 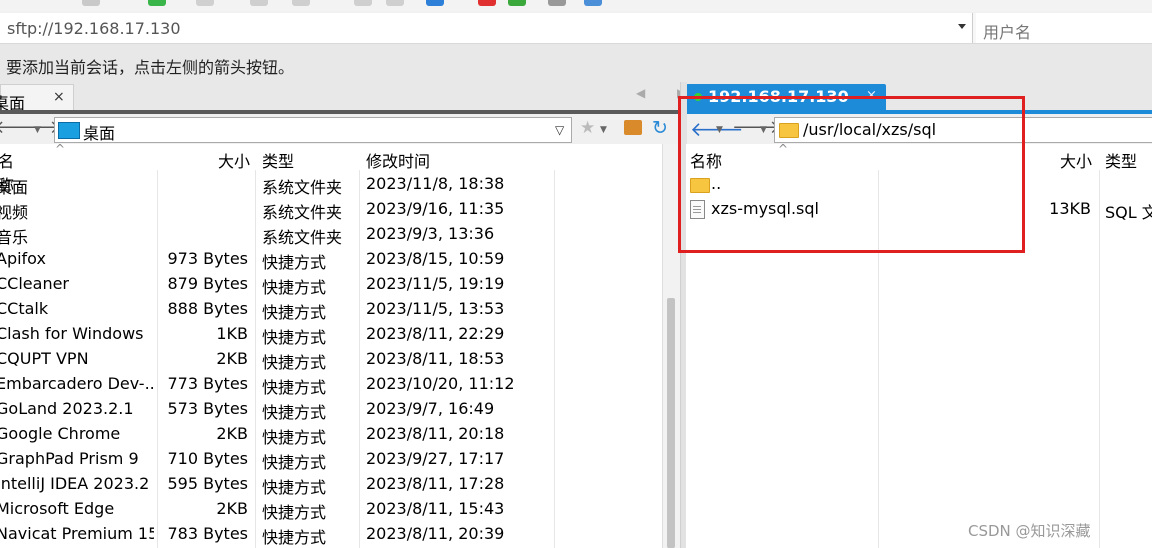 What do you see at coordinates (23, 258) in the screenshot?
I see `cell-name: Apifox` at bounding box center [23, 258].